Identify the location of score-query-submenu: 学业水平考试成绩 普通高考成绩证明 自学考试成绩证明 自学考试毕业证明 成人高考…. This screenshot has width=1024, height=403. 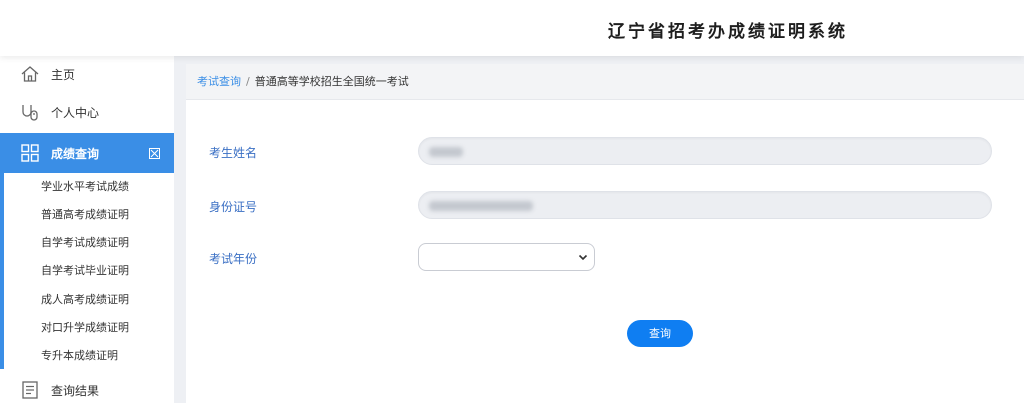
(87, 272).